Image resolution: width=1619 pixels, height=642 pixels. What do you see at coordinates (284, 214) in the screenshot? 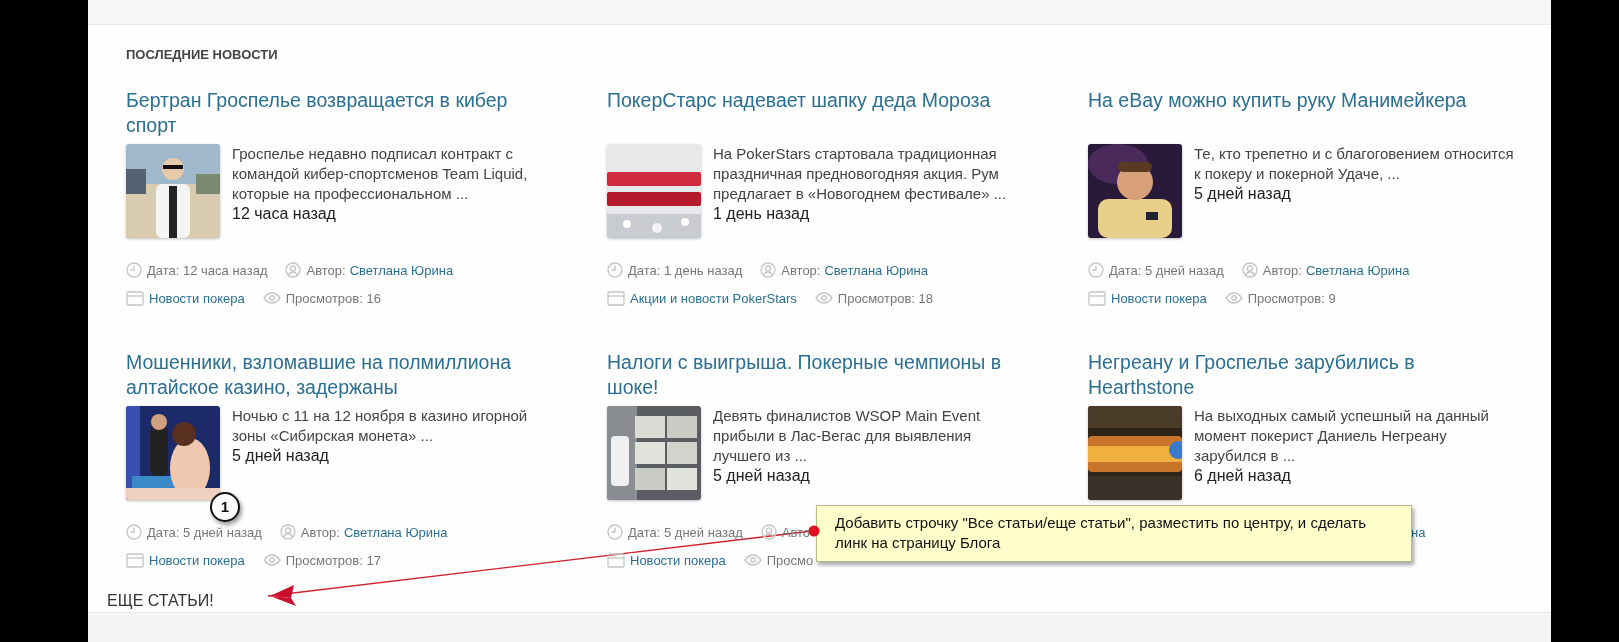
I see `article-age: 12 часа назад` at bounding box center [284, 214].